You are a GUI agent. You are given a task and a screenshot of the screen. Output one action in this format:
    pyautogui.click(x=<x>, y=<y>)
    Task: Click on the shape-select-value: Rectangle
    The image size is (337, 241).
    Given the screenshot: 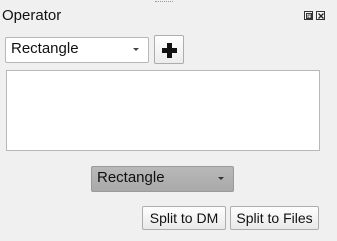 What is the action you would take?
    pyautogui.click(x=131, y=177)
    